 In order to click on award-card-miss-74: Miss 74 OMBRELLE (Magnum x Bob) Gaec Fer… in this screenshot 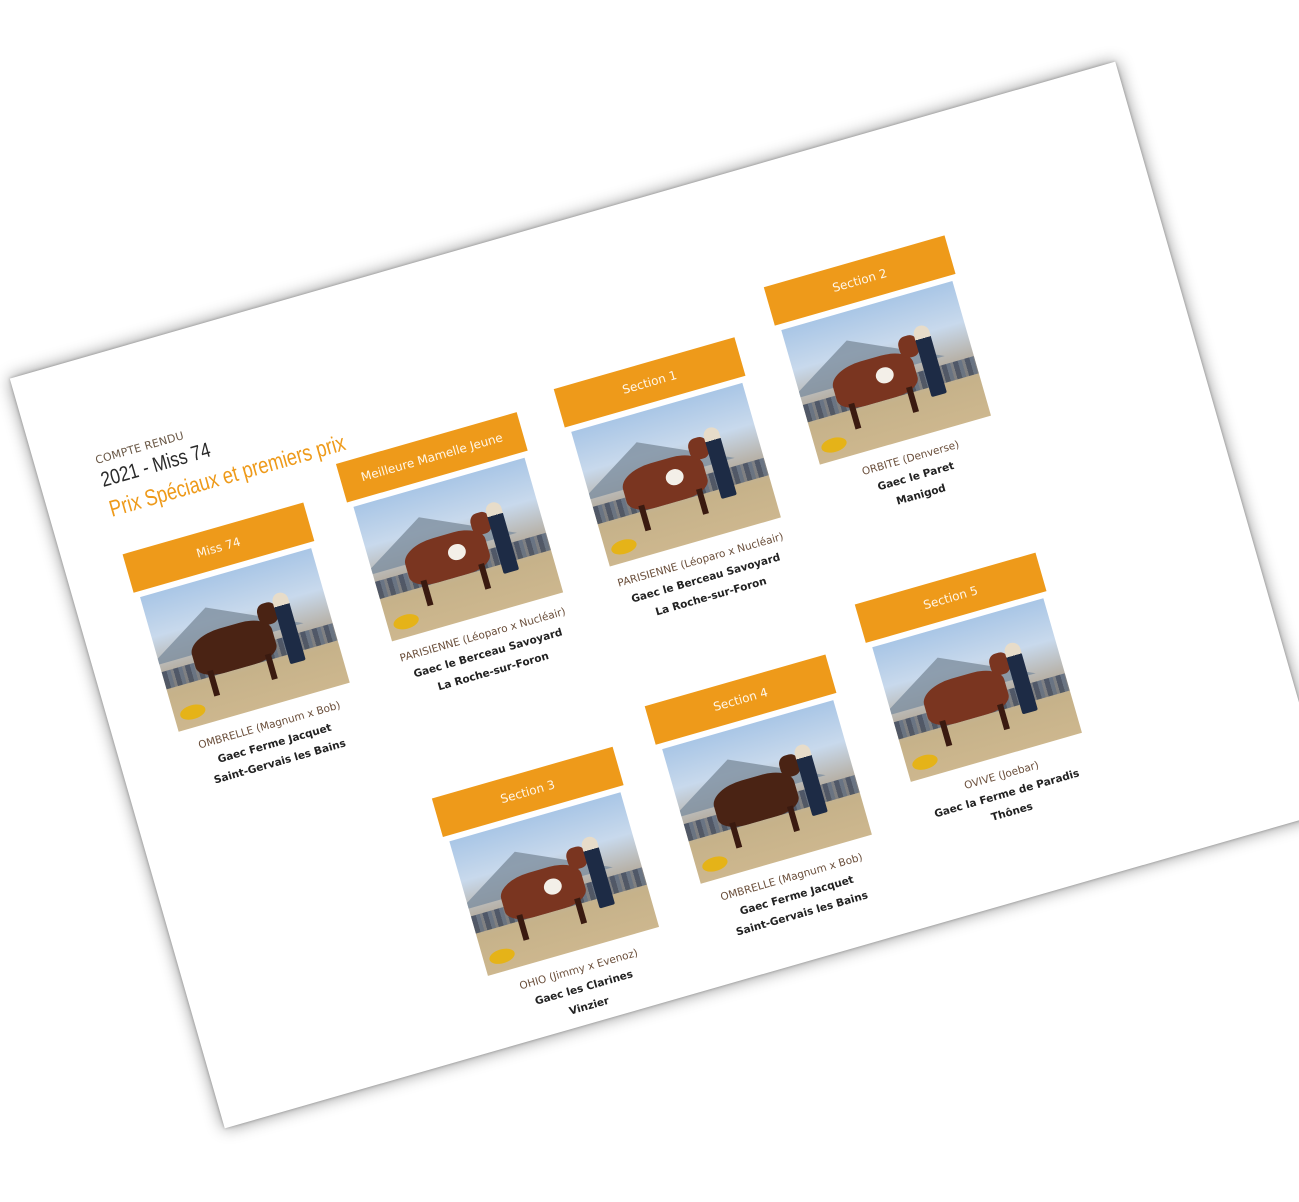, I will do `click(247, 649)`.